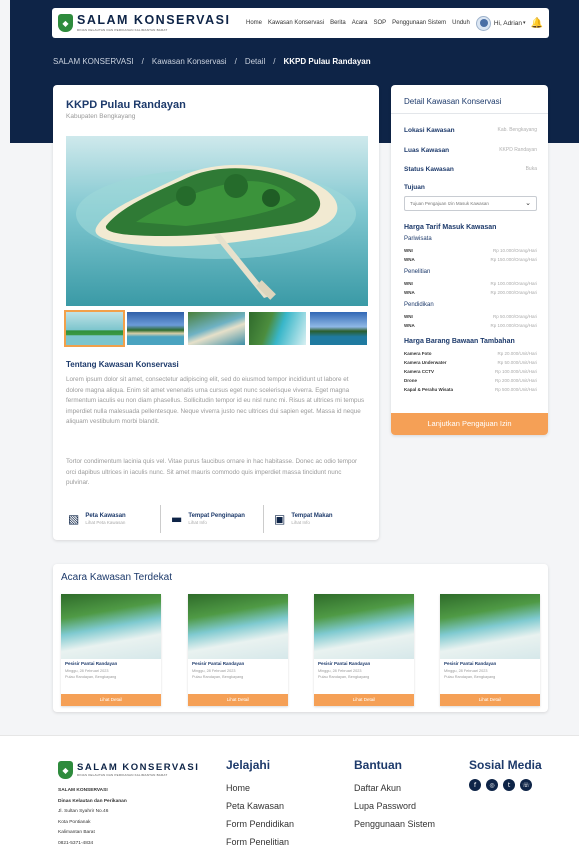 This screenshot has width=579, height=860. Describe the element at coordinates (394, 824) in the screenshot. I see `footer-link-penggunaan: Penggunaan Sistem` at that location.